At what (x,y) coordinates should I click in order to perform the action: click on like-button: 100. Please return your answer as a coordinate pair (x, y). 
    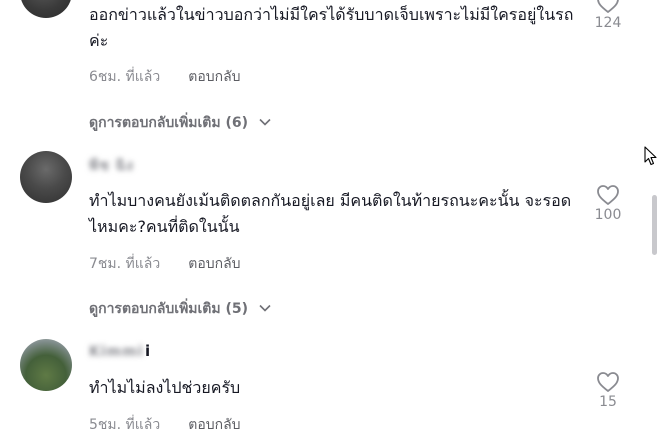
    Looking at the image, I should click on (608, 203).